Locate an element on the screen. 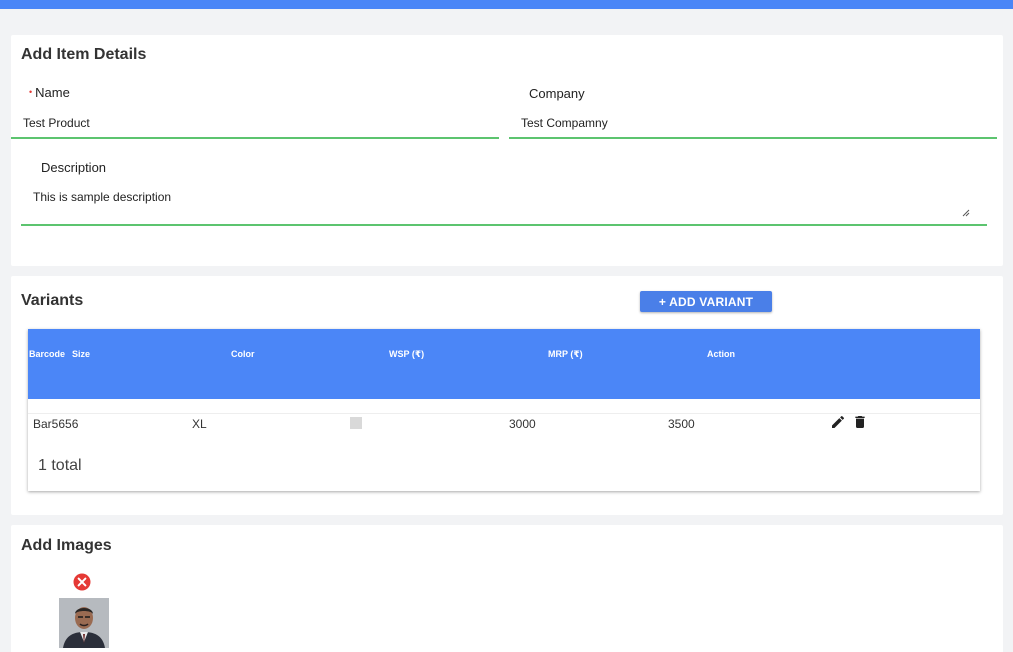  required-marker: • is located at coordinates (31, 92).